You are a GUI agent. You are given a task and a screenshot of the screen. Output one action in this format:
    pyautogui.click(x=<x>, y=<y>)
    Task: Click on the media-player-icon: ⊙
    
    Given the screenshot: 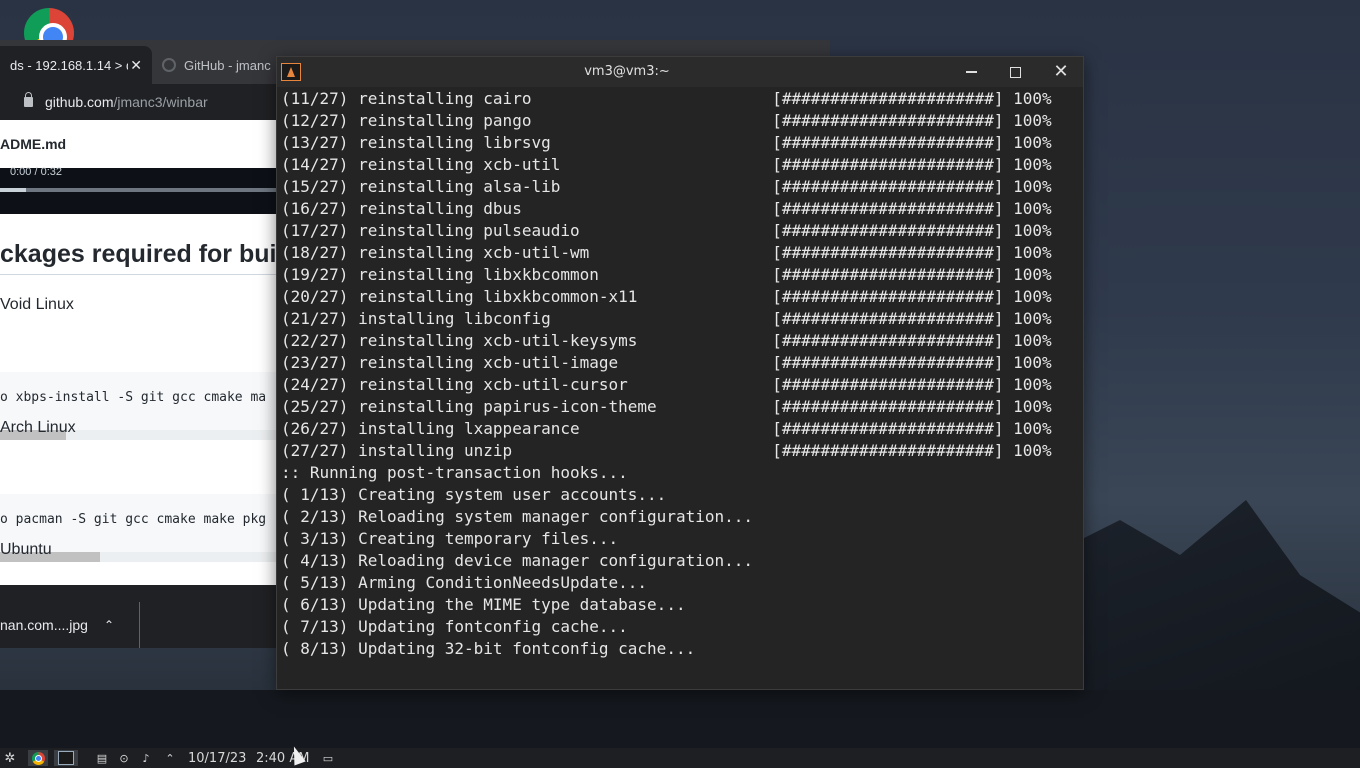 What is the action you would take?
    pyautogui.click(x=124, y=758)
    